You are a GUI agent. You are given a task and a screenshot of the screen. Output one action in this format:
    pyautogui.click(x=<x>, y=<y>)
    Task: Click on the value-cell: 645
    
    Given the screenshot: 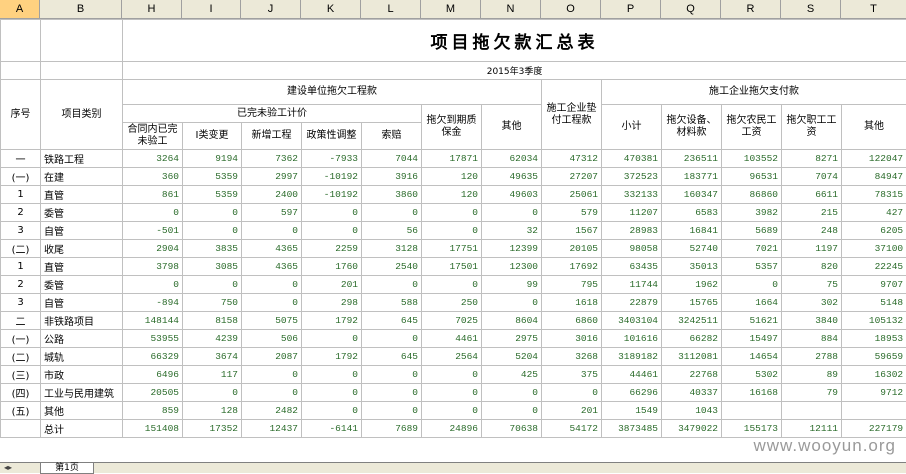 What is the action you would take?
    pyautogui.click(x=392, y=357)
    